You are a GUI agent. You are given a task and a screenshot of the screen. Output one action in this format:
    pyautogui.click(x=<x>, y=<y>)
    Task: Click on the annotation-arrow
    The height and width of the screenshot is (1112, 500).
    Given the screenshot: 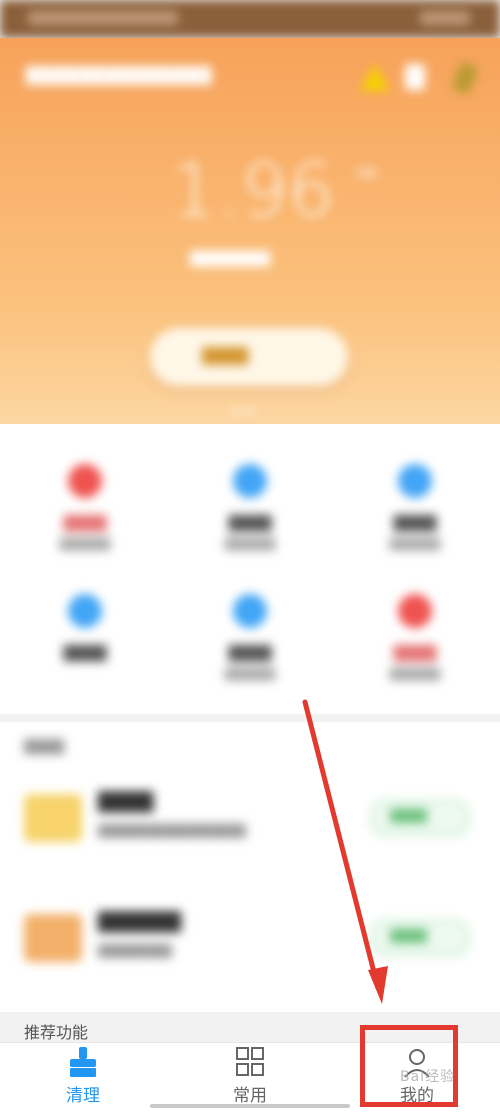 What is the action you would take?
    pyautogui.click(x=345, y=851)
    